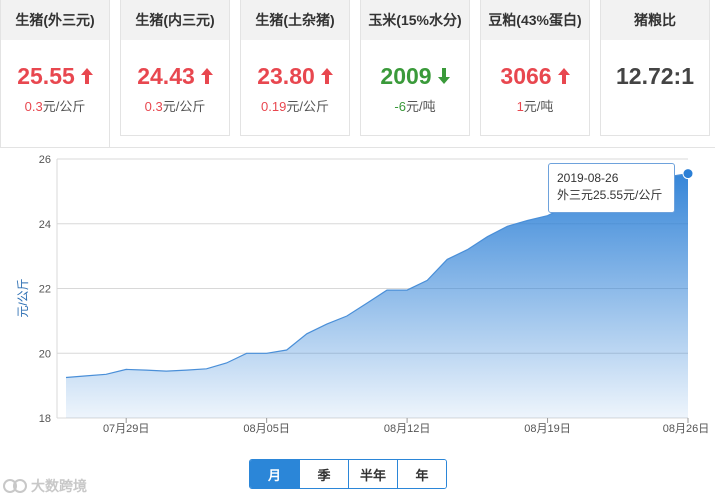 The width and height of the screenshot is (715, 500). I want to click on card-pig-mixed: 生猪(土杂猪) 23.80 0.19元/公斤, so click(295, 68).